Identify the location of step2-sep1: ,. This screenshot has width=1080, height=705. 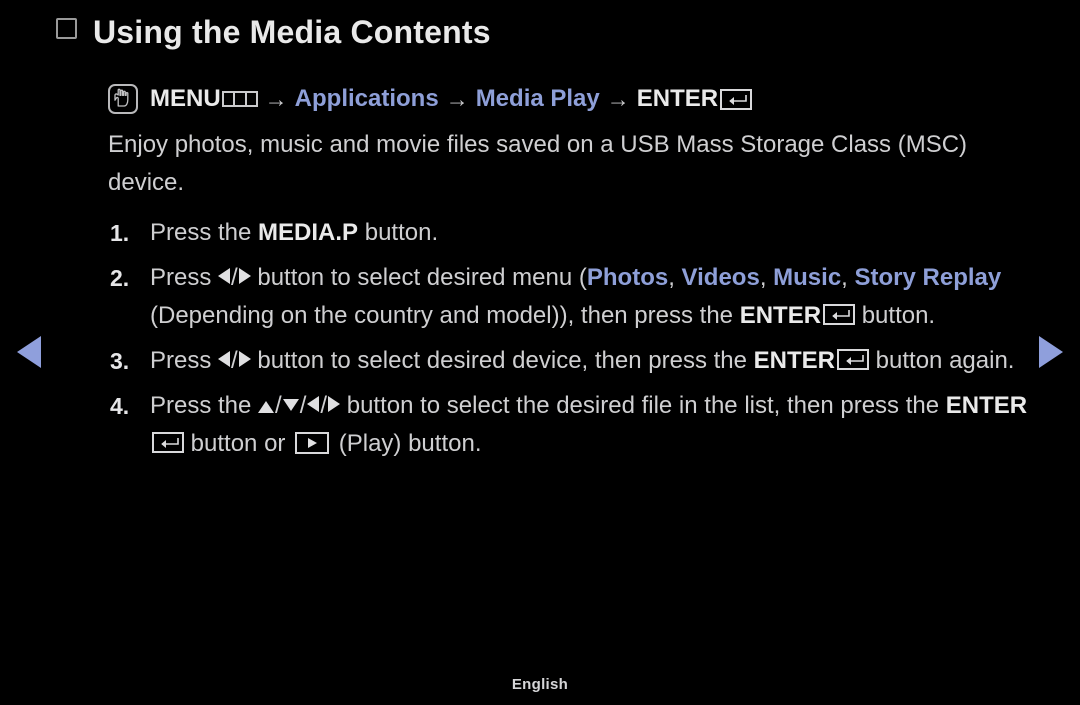
(675, 277).